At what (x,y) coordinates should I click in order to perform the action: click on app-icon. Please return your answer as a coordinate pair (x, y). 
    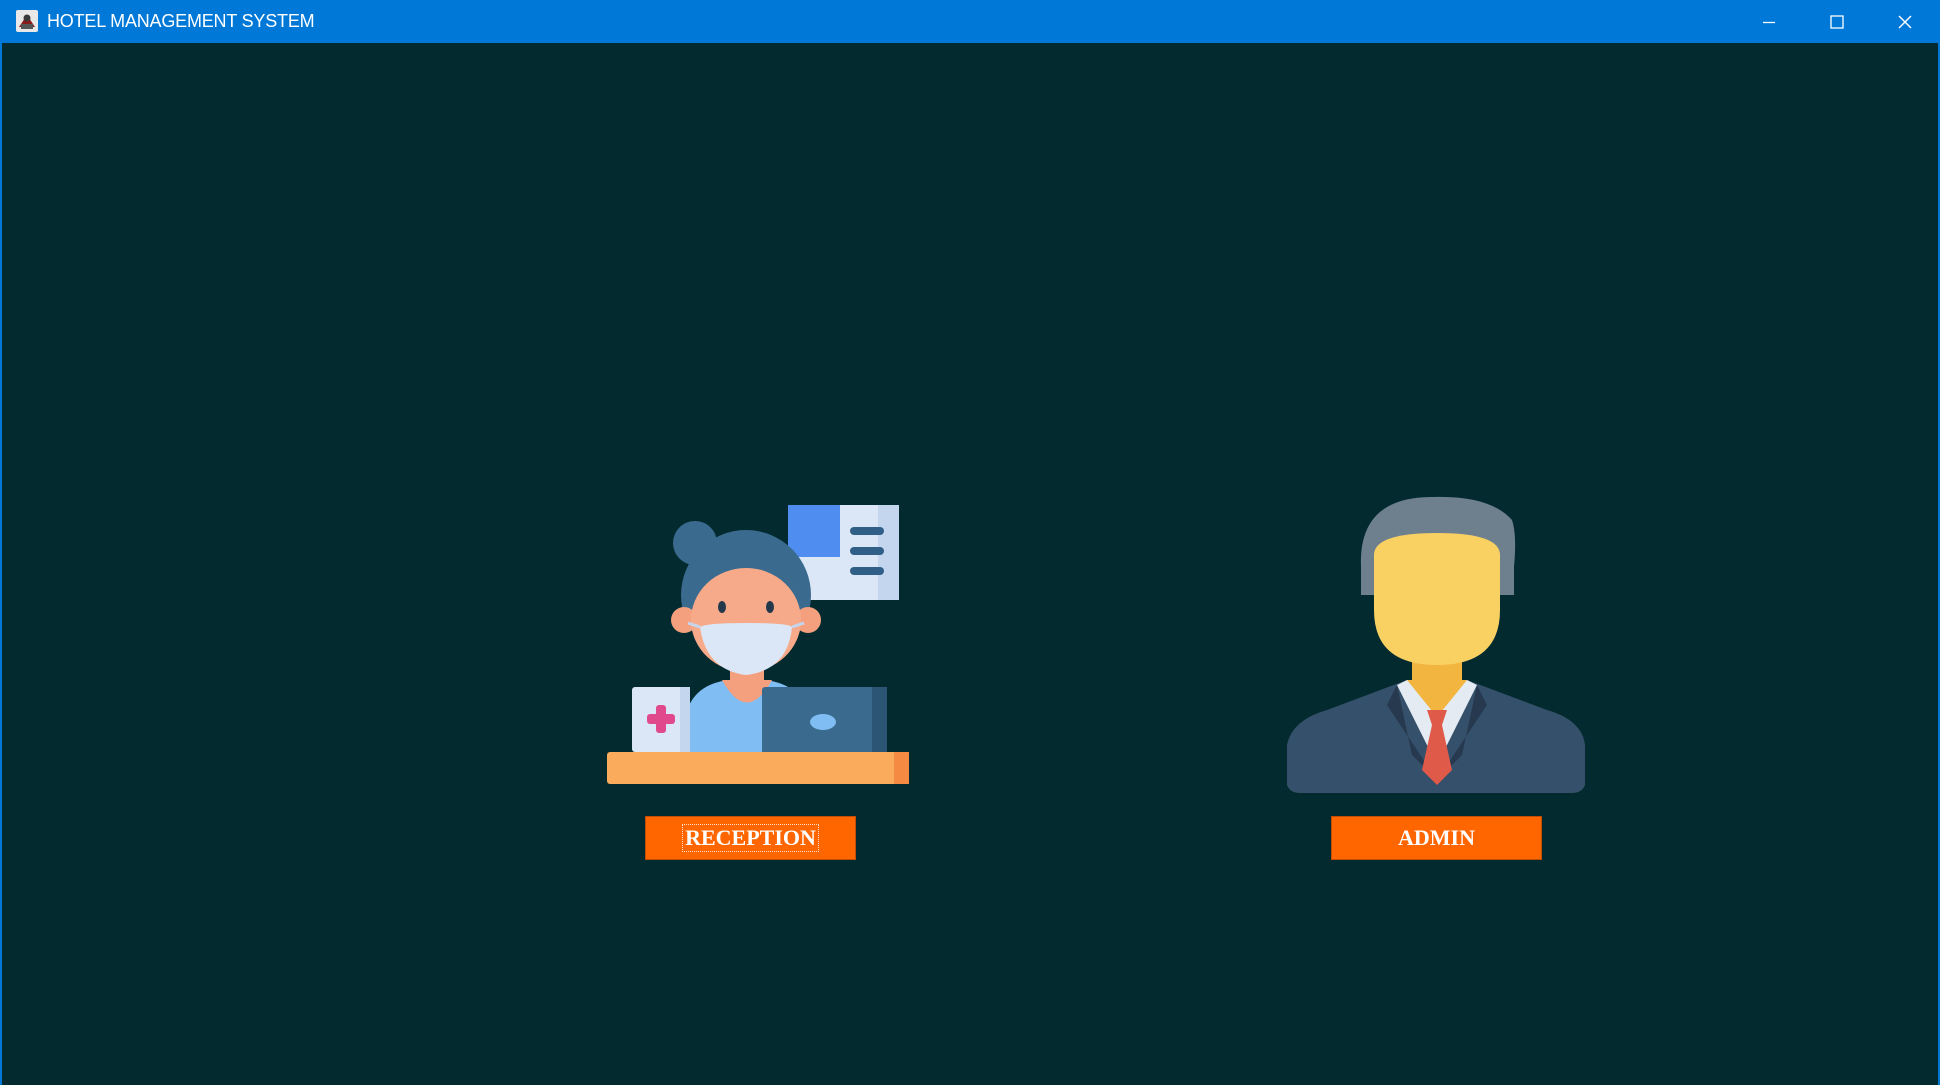
    Looking at the image, I should click on (27, 21).